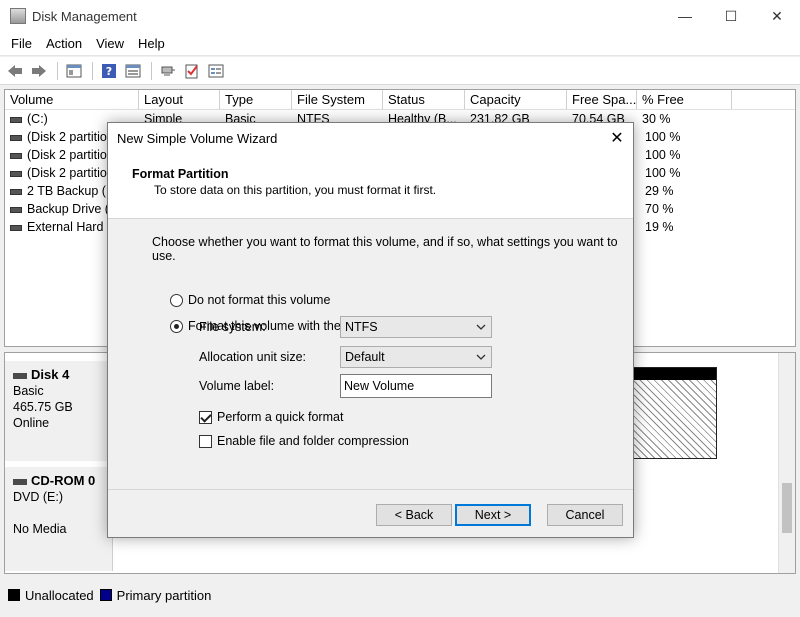 The height and width of the screenshot is (617, 800). Describe the element at coordinates (400, 16) in the screenshot. I see `title-bar: Disk Management — ☐ ✕` at that location.